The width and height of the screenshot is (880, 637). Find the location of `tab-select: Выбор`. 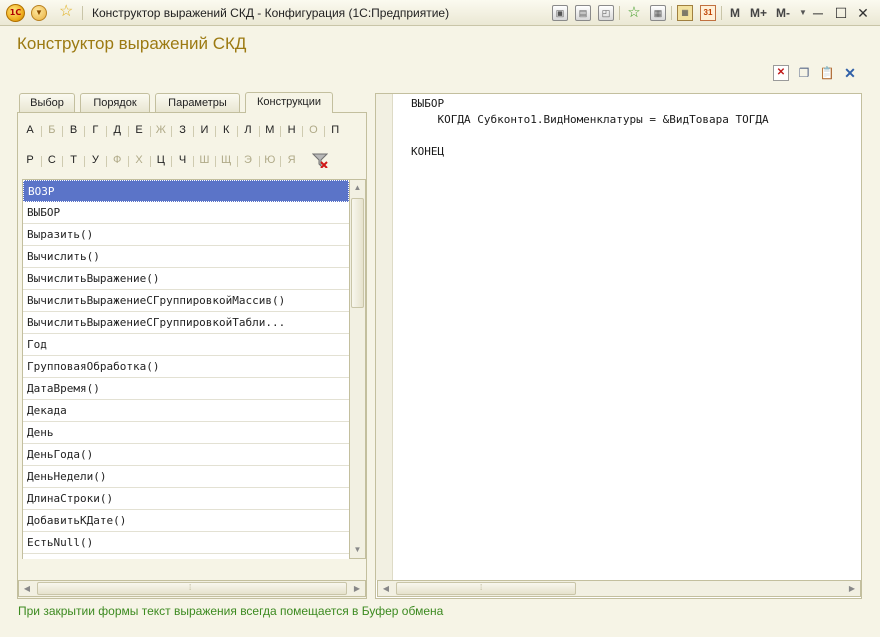

tab-select: Выбор is located at coordinates (47, 102).